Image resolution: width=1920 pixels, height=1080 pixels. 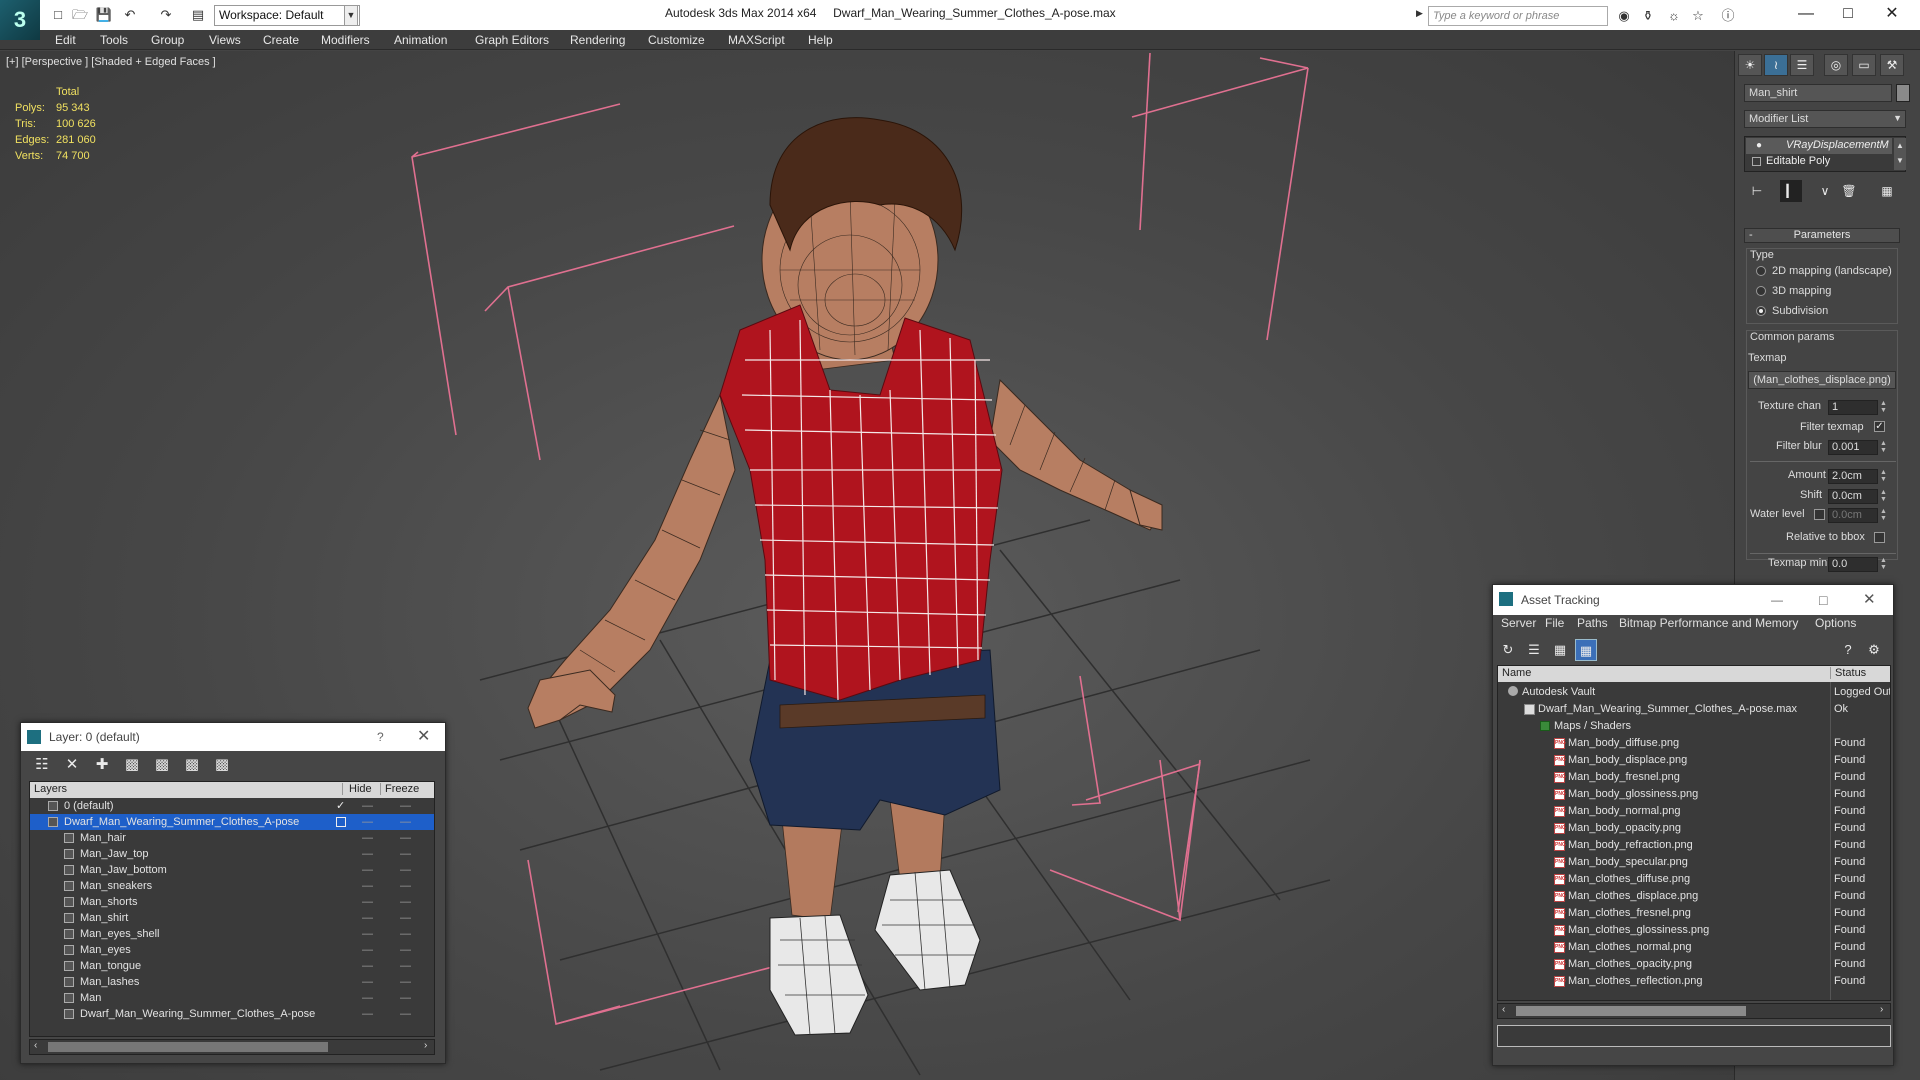 What do you see at coordinates (50, 789) in the screenshot?
I see `col-layers: Layers` at bounding box center [50, 789].